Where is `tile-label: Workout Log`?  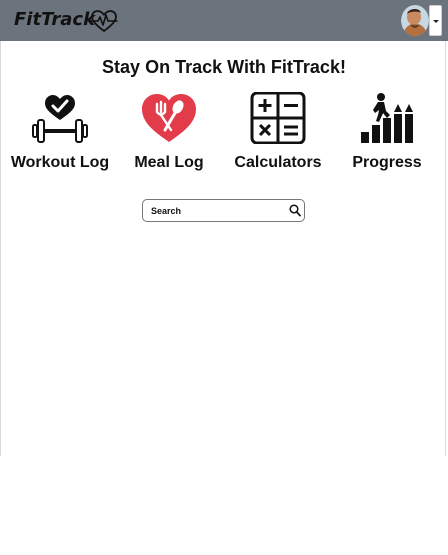 tile-label: Workout Log is located at coordinates (60, 162).